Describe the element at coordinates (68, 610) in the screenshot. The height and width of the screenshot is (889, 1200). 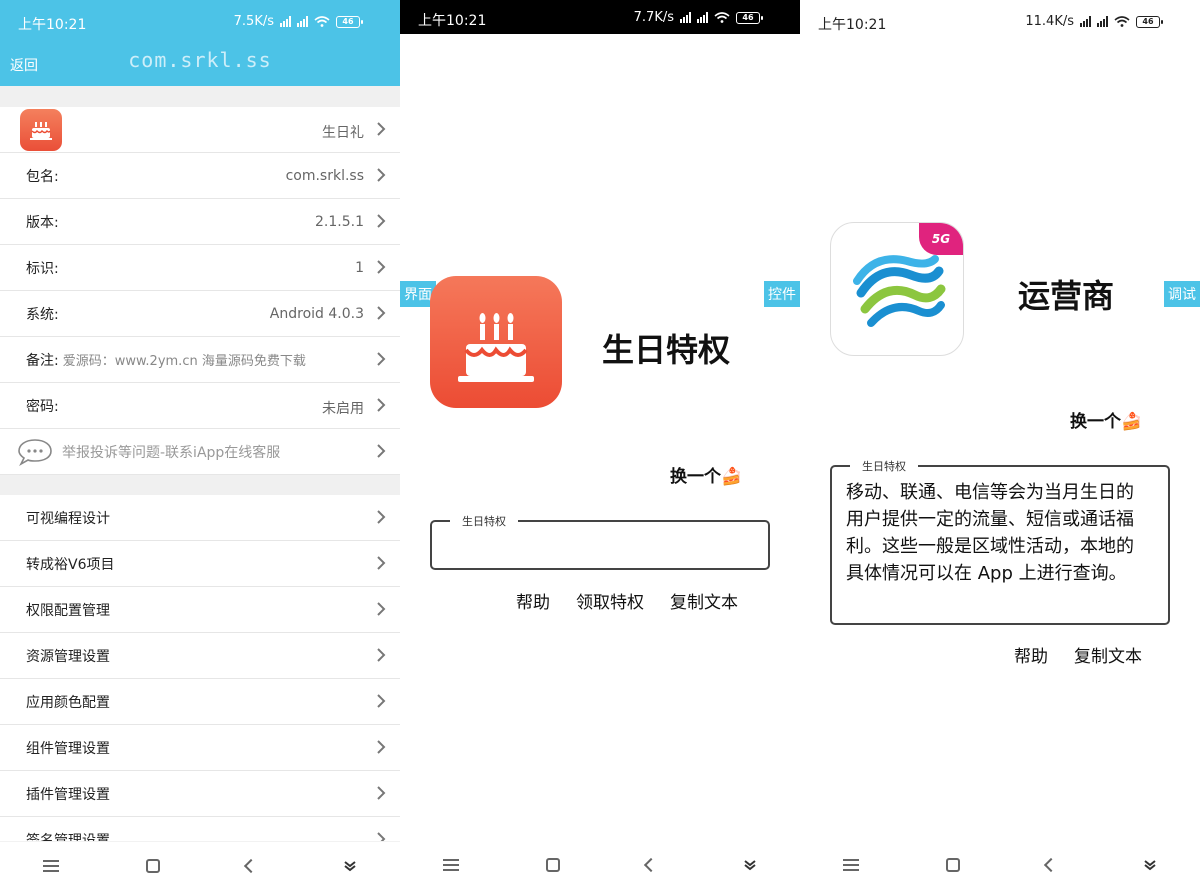
I see `menu-item-label: 权限配置管理` at that location.